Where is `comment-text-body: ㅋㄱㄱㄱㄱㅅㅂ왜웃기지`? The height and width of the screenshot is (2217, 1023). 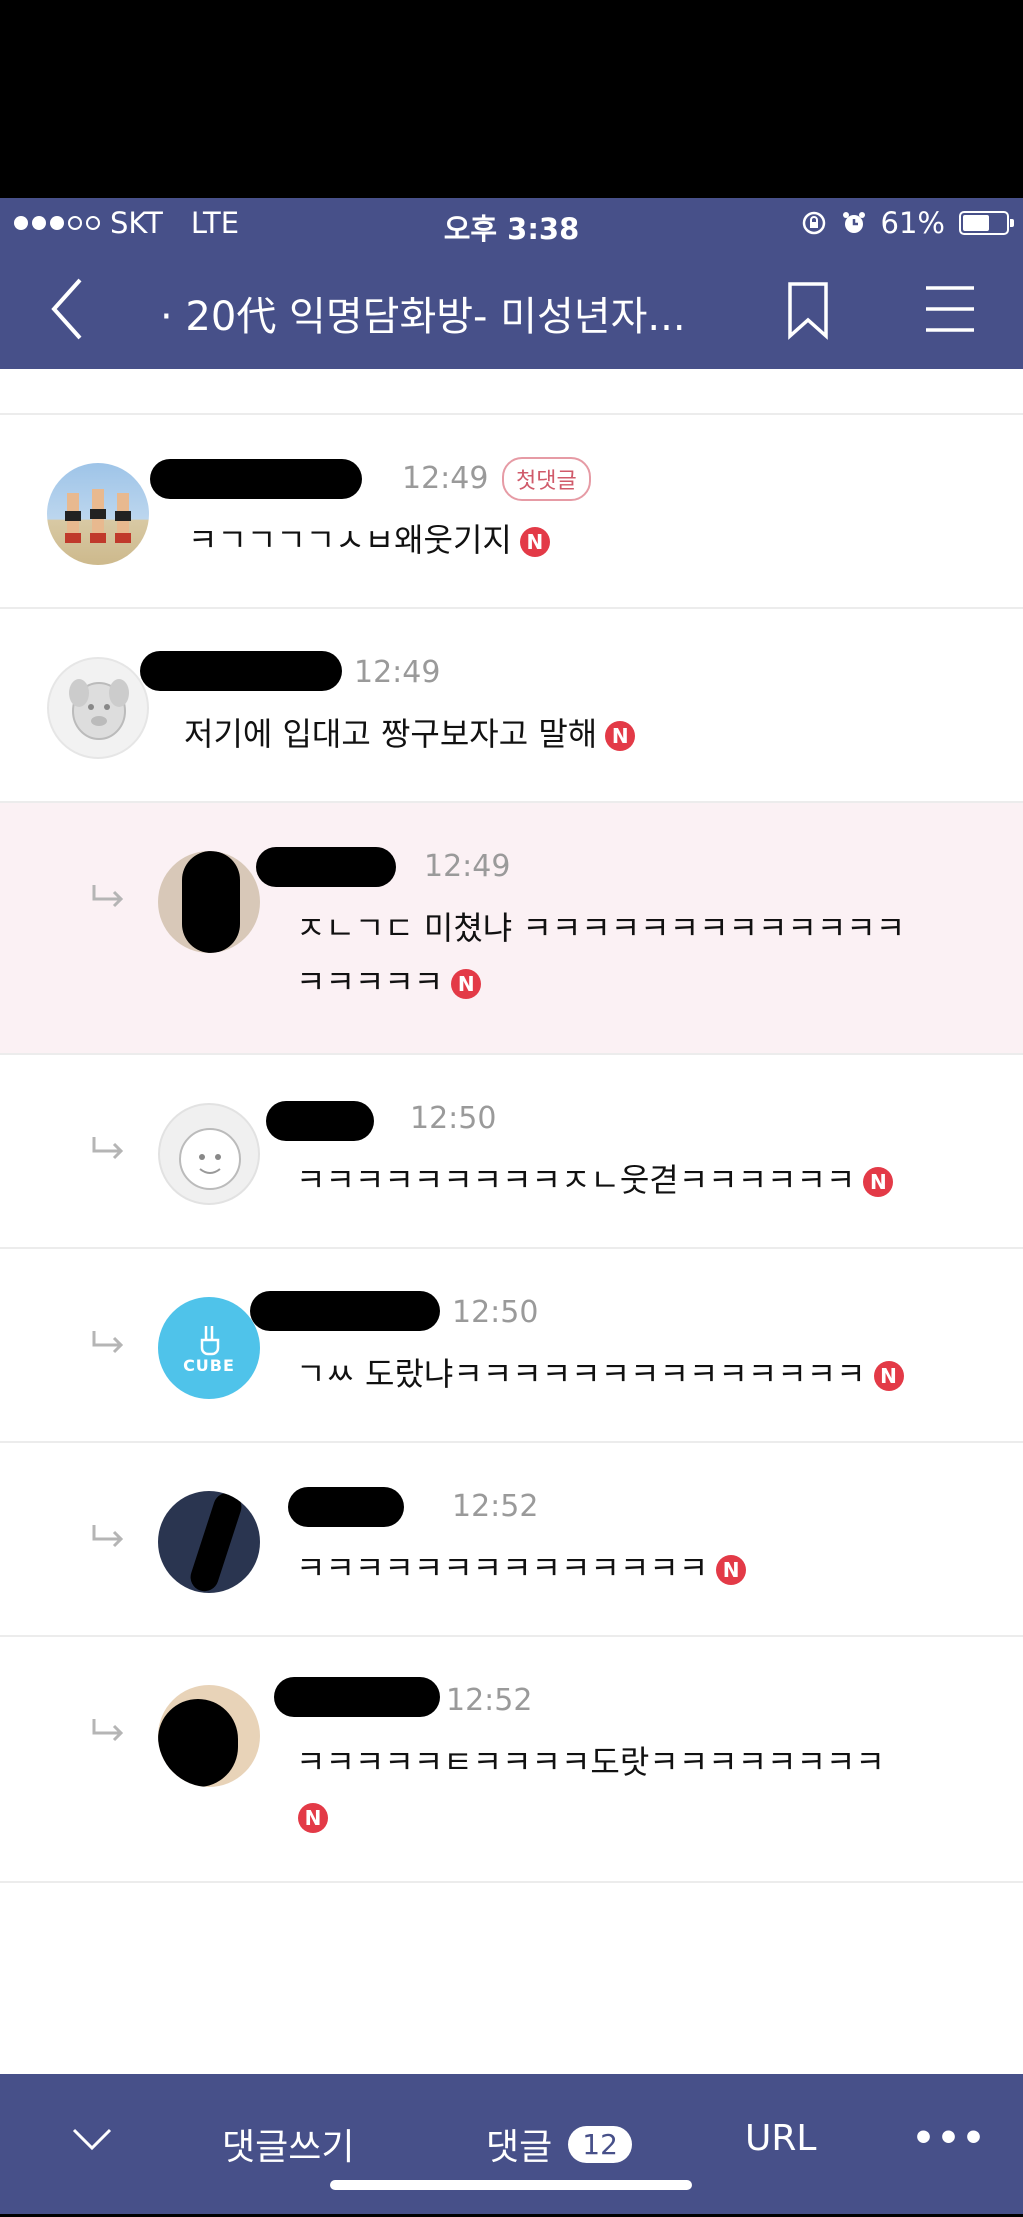
comment-text-body: ㅋㄱㄱㄱㄱㅅㅂ왜웃기지 is located at coordinates (350, 540).